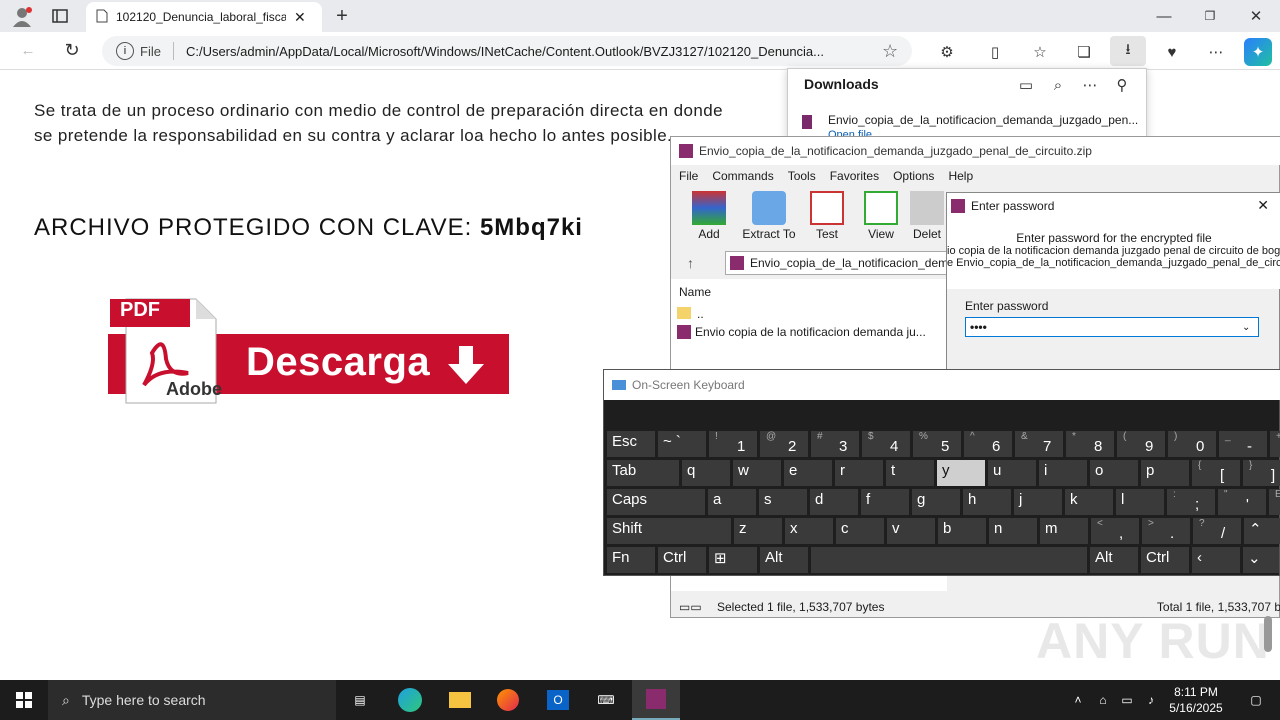 This screenshot has height=720, width=1280. I want to click on key-s: s, so click(783, 502).